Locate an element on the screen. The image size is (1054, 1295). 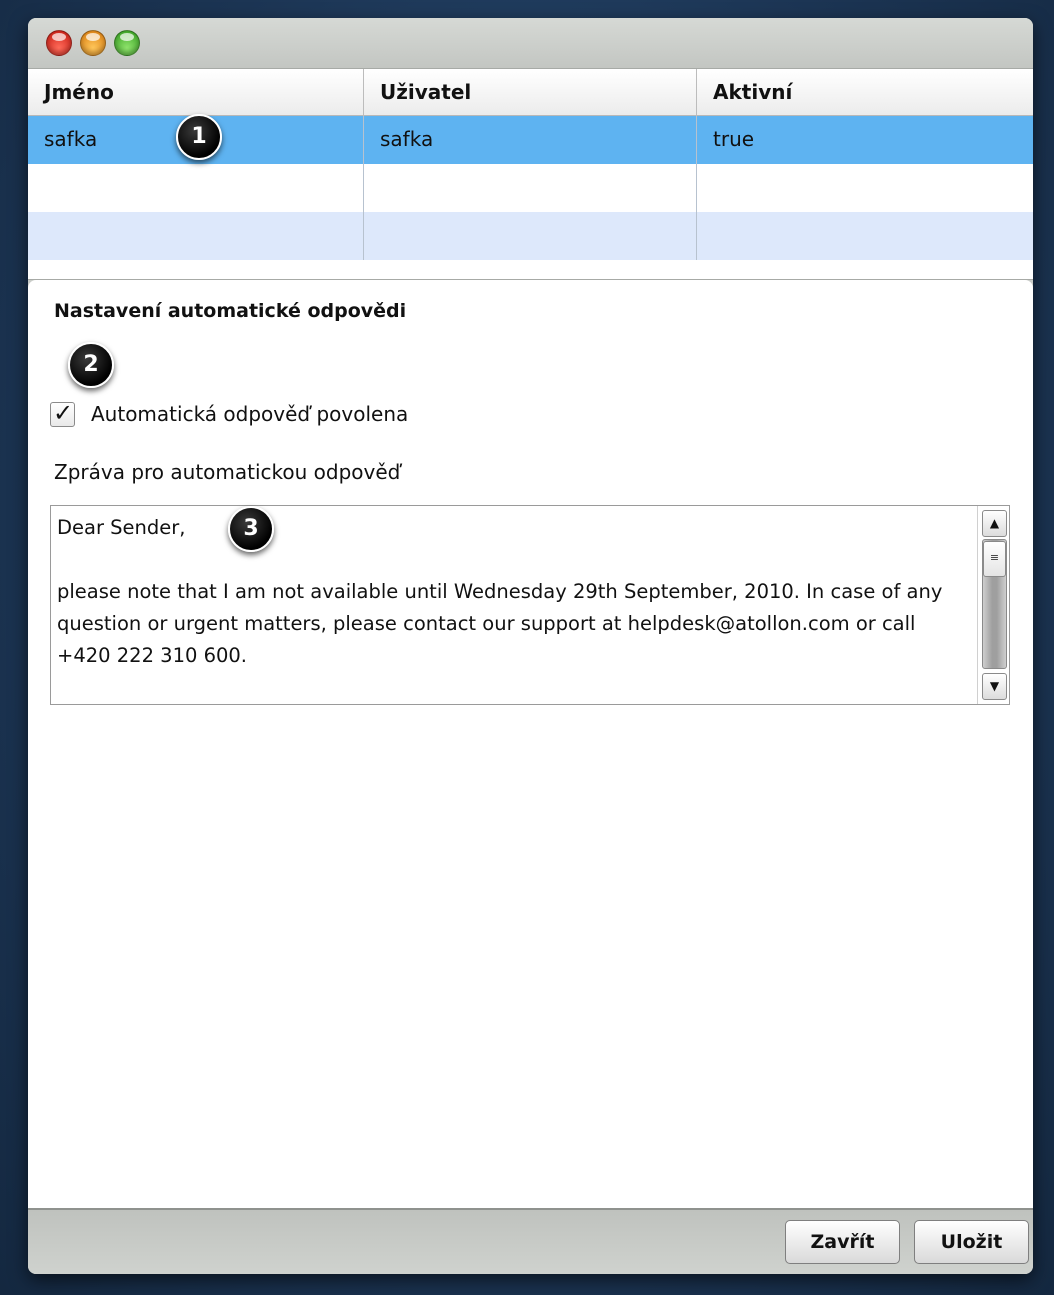
cell-user: safka is located at coordinates (530, 140).